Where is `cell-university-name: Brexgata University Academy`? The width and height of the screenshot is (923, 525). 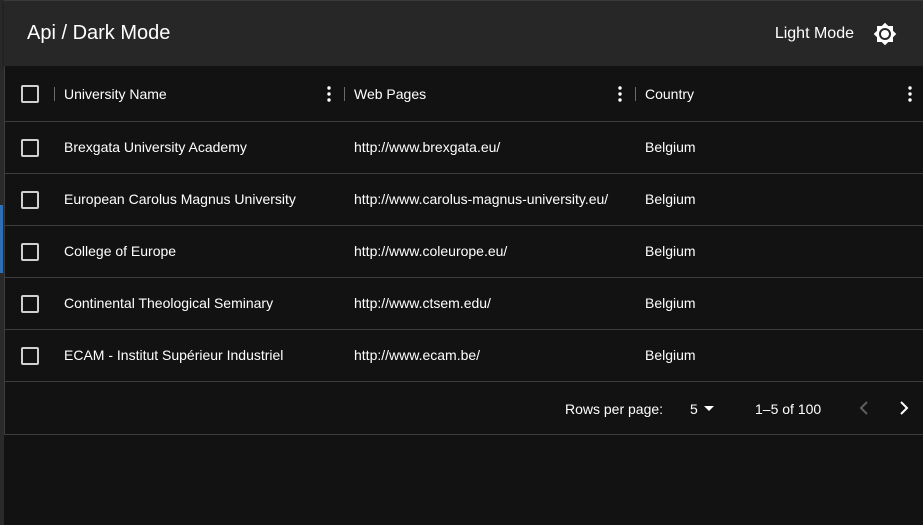
cell-university-name: Brexgata University Academy is located at coordinates (155, 147).